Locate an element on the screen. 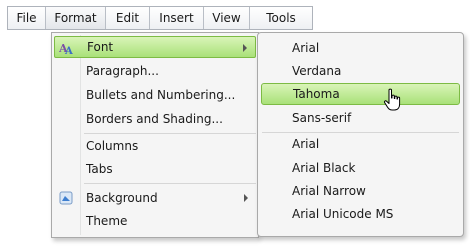 The width and height of the screenshot is (470, 250). hand-pointer-icon is located at coordinates (393, 100).